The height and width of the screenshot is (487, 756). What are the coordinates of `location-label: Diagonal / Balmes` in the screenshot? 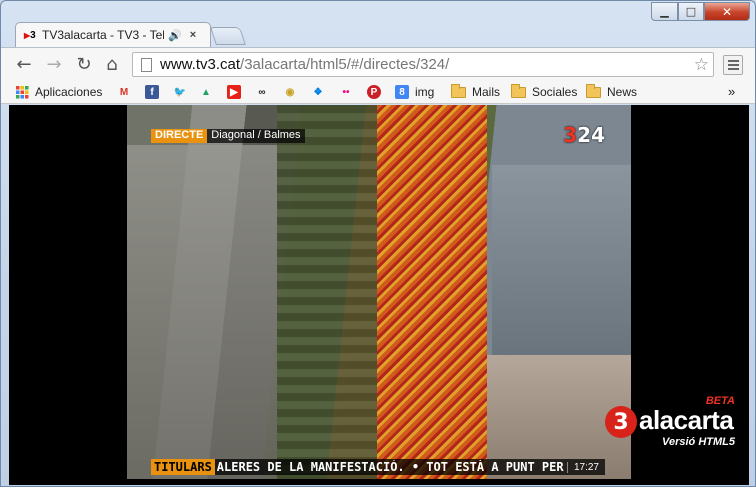 It's located at (256, 136).